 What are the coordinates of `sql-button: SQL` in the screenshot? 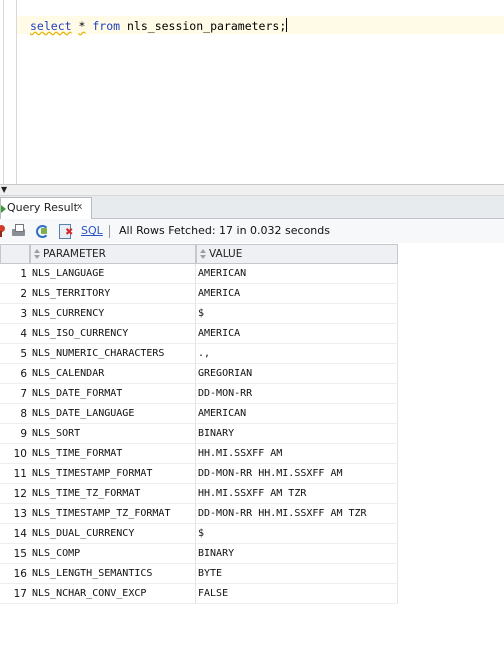 It's located at (92, 230).